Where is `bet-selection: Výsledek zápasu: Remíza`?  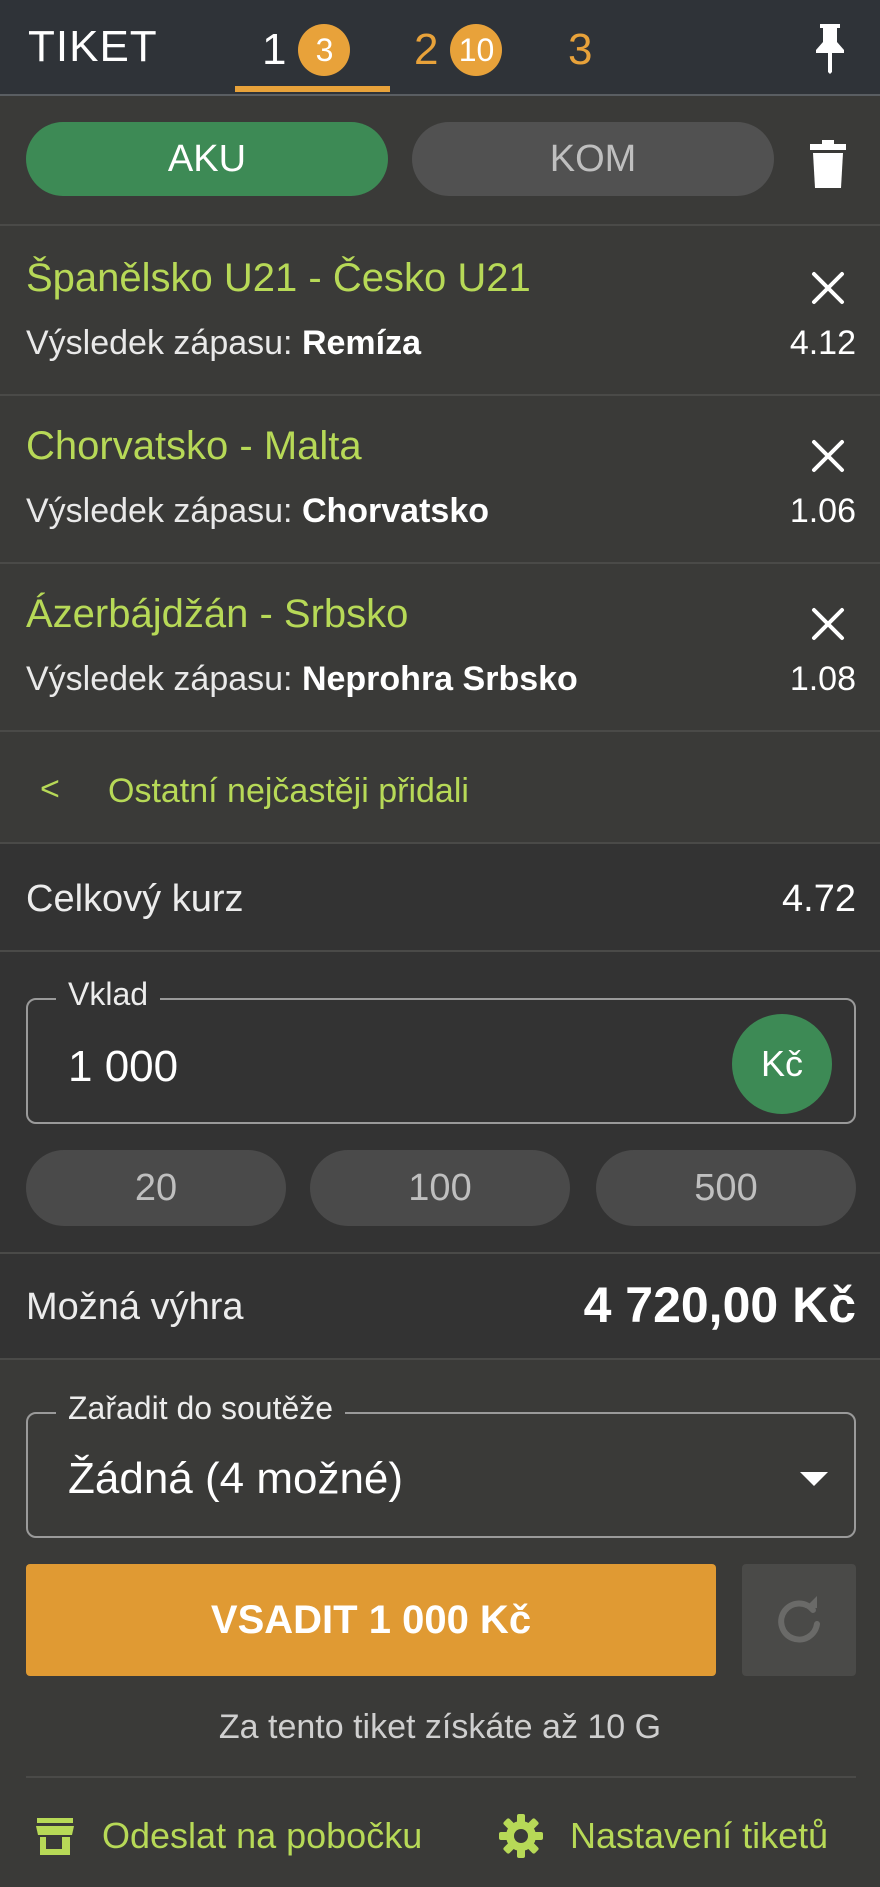
bet-selection: Výsledek zápasu: Remíza is located at coordinates (223, 343).